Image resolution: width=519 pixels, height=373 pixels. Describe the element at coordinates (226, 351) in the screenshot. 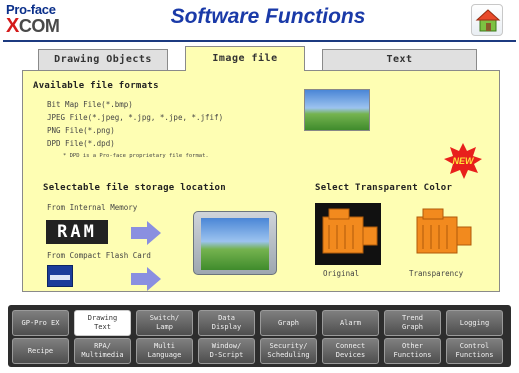

I see `nav-window-dscript: Window/ D-Script` at that location.